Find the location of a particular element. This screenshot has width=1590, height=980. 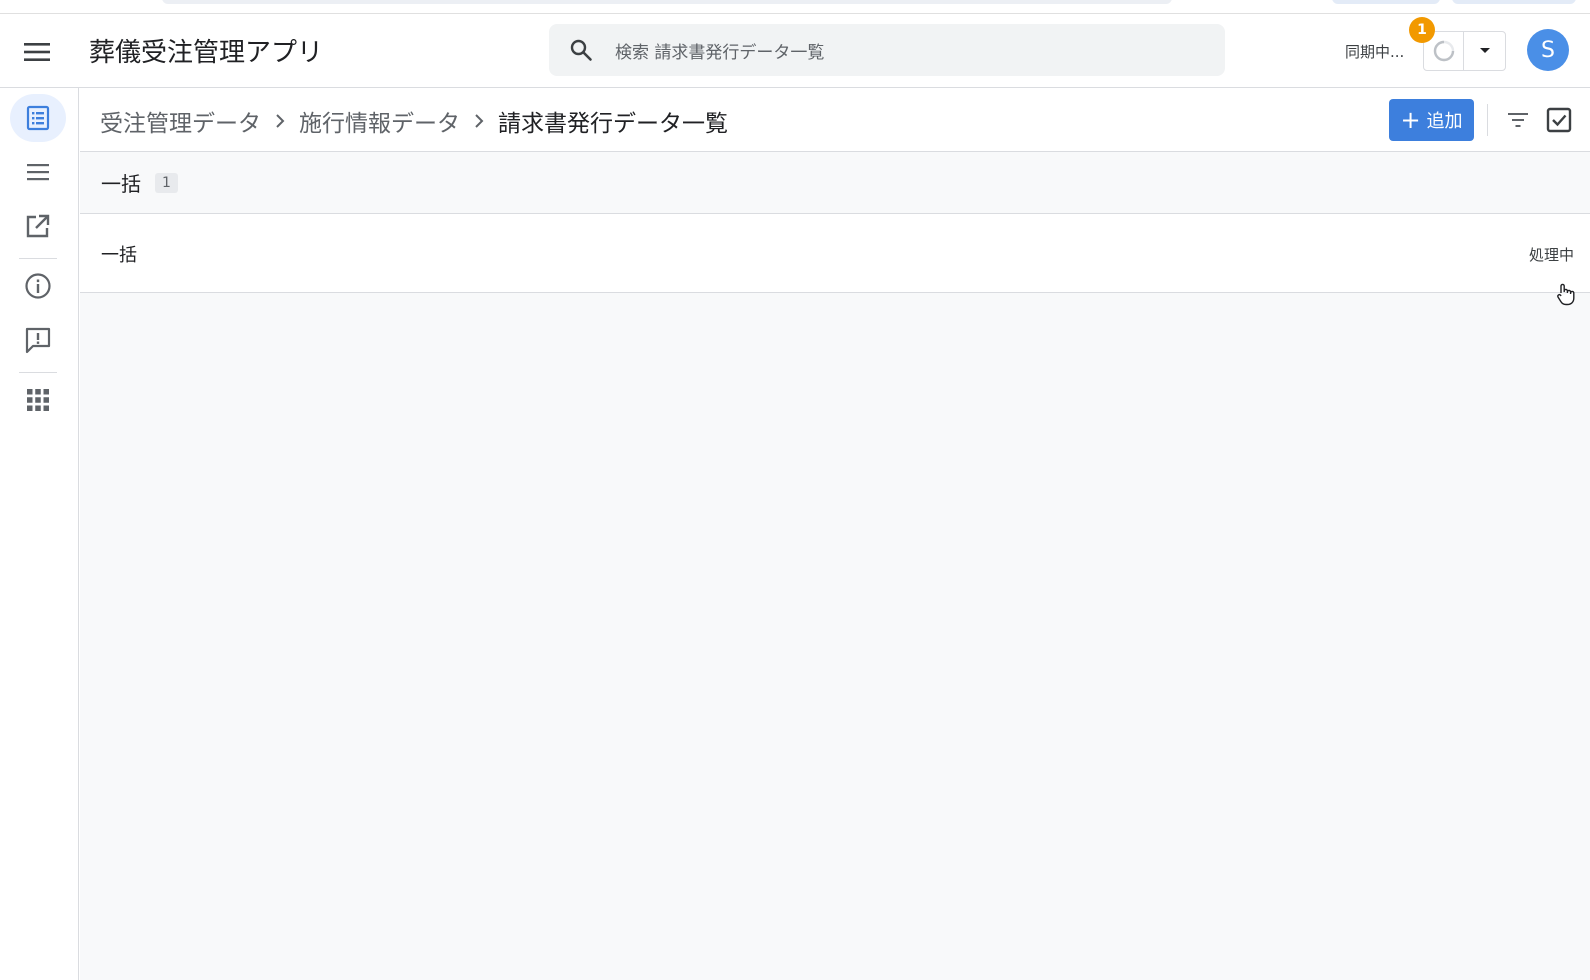

add-button-label: 追加 is located at coordinates (1444, 121).